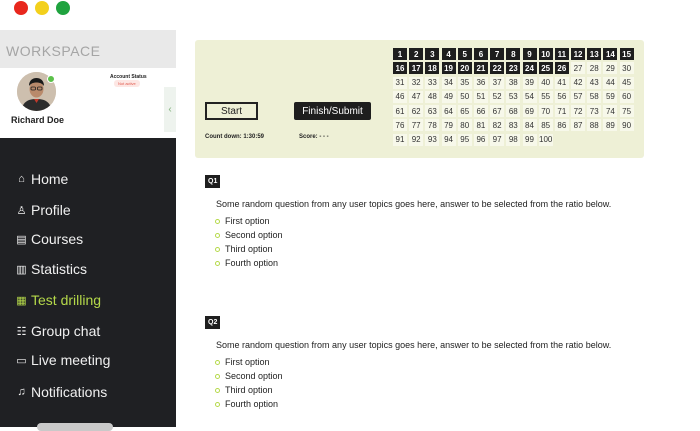 This screenshot has width=700, height=431. I want to click on question-number-button: 97, so click(497, 139).